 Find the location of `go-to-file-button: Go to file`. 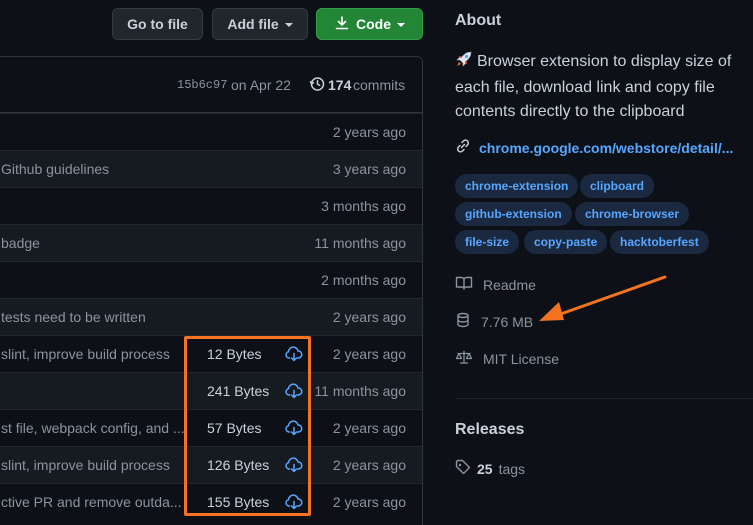

go-to-file-button: Go to file is located at coordinates (157, 24).